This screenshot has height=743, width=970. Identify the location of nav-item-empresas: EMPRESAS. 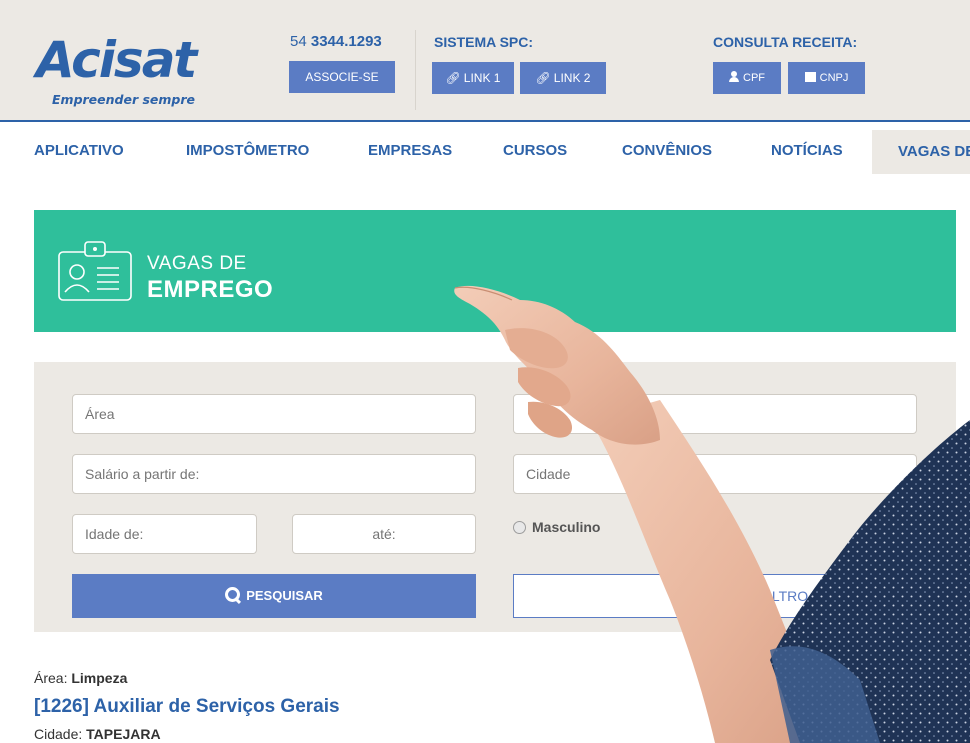
(410, 150).